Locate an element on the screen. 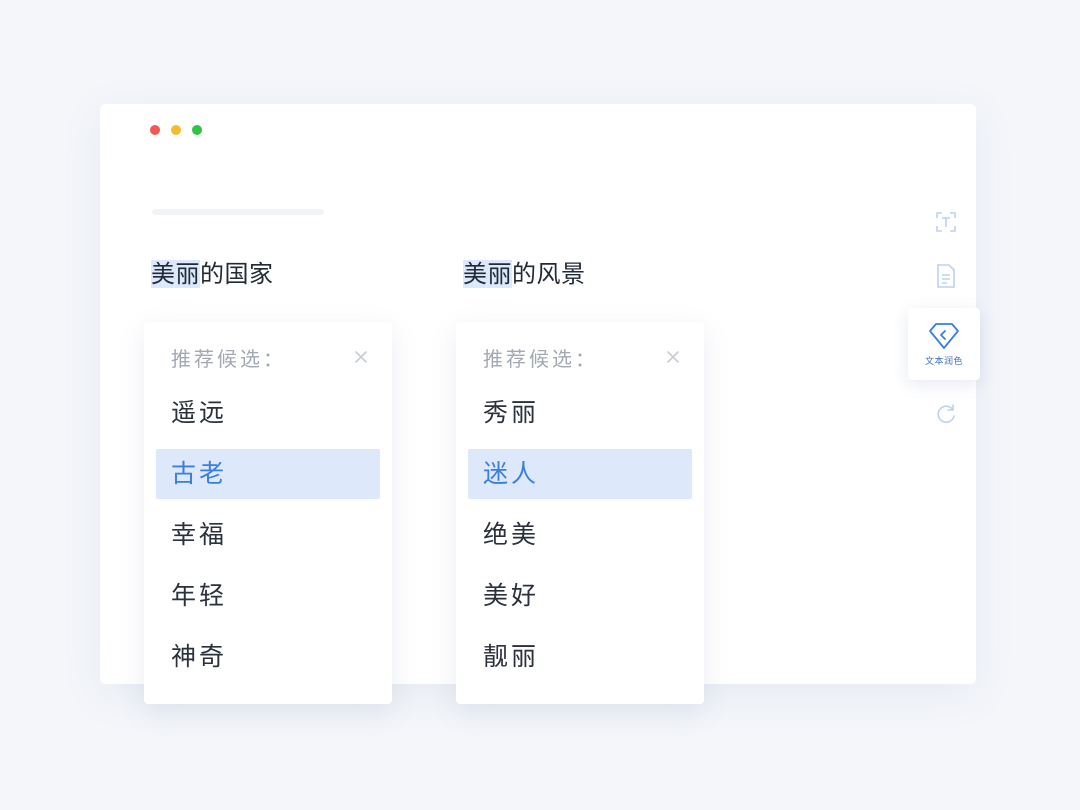 Image resolution: width=1080 pixels, height=810 pixels. minimize-window-button is located at coordinates (176, 130).